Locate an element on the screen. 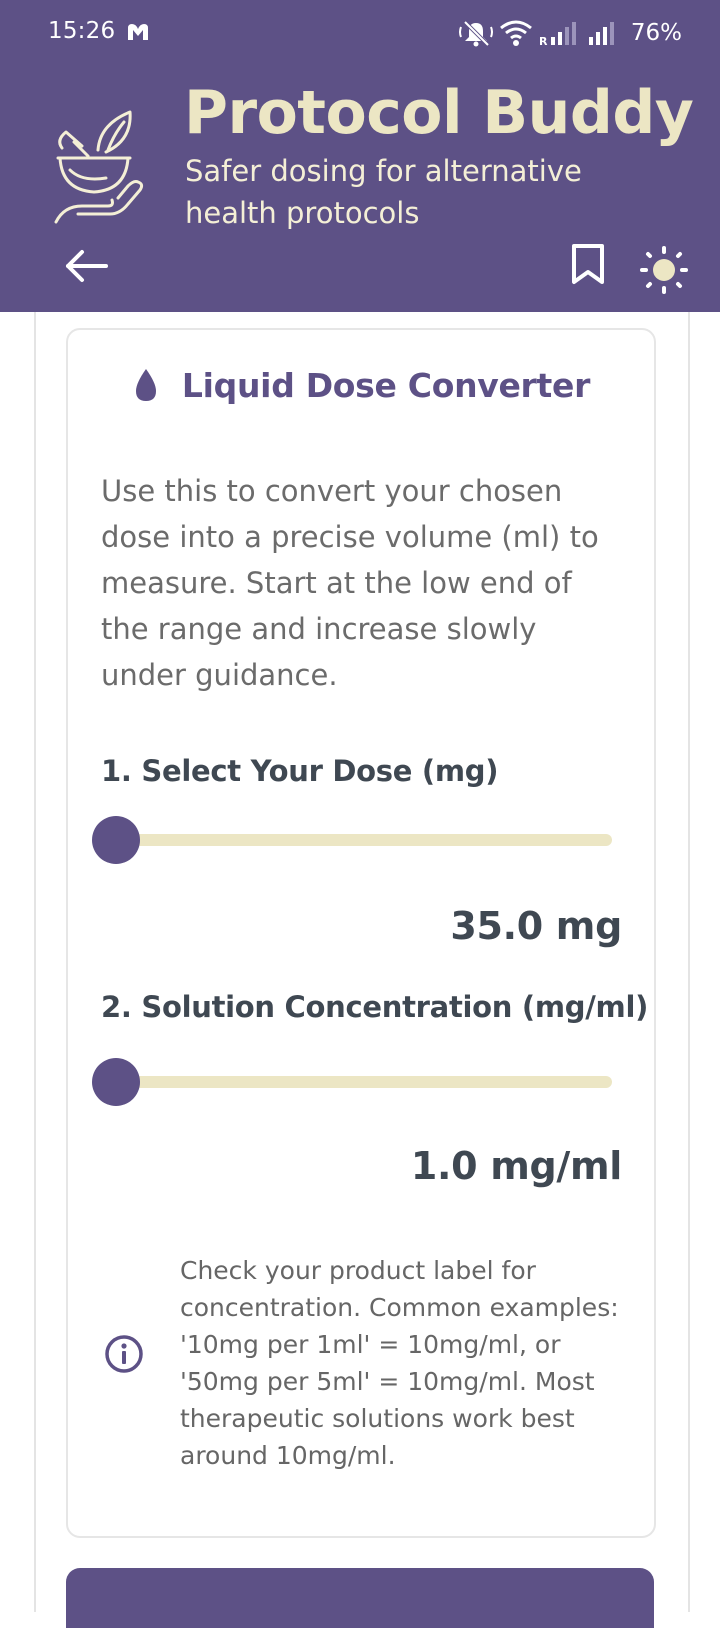  app-title: Protocol Buddy is located at coordinates (439, 113).